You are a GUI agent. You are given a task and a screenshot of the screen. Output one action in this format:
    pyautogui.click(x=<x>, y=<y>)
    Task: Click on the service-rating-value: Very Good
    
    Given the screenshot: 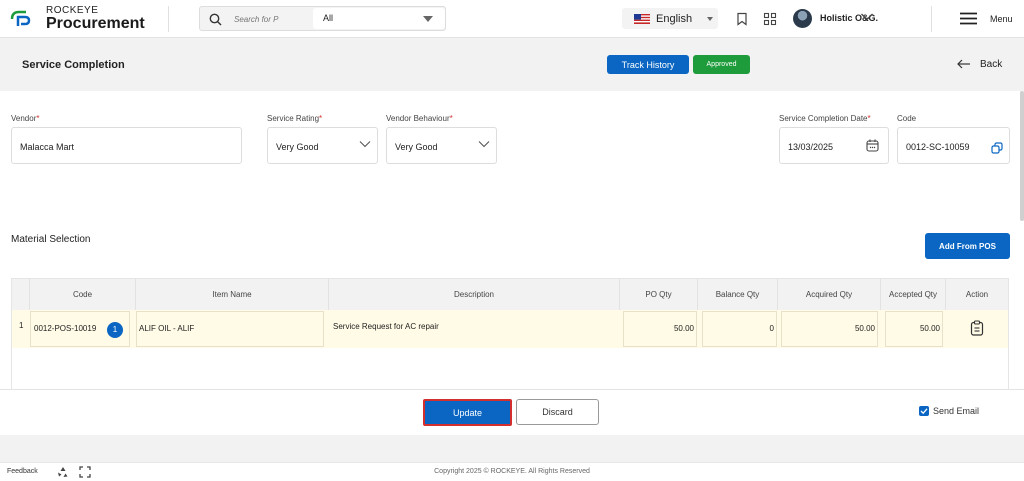 What is the action you would take?
    pyautogui.click(x=297, y=147)
    